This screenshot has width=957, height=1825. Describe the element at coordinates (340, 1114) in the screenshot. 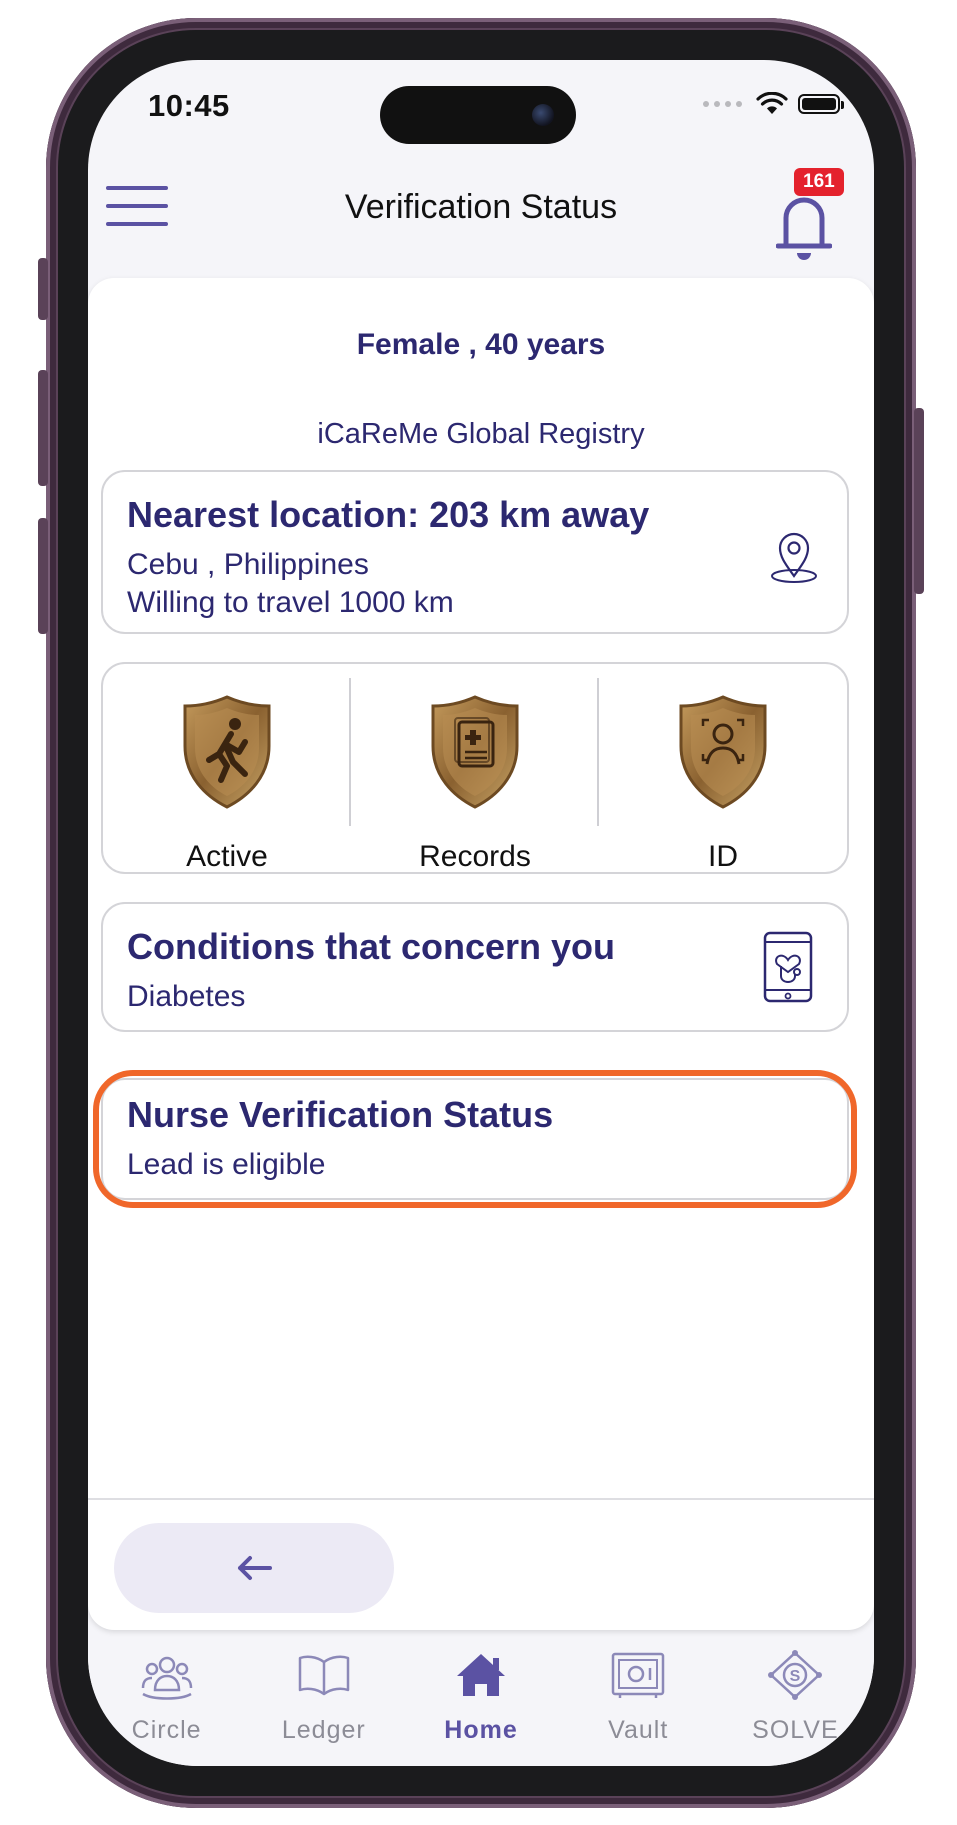

I see `nurse-status-title: Nurse Verification Status` at that location.